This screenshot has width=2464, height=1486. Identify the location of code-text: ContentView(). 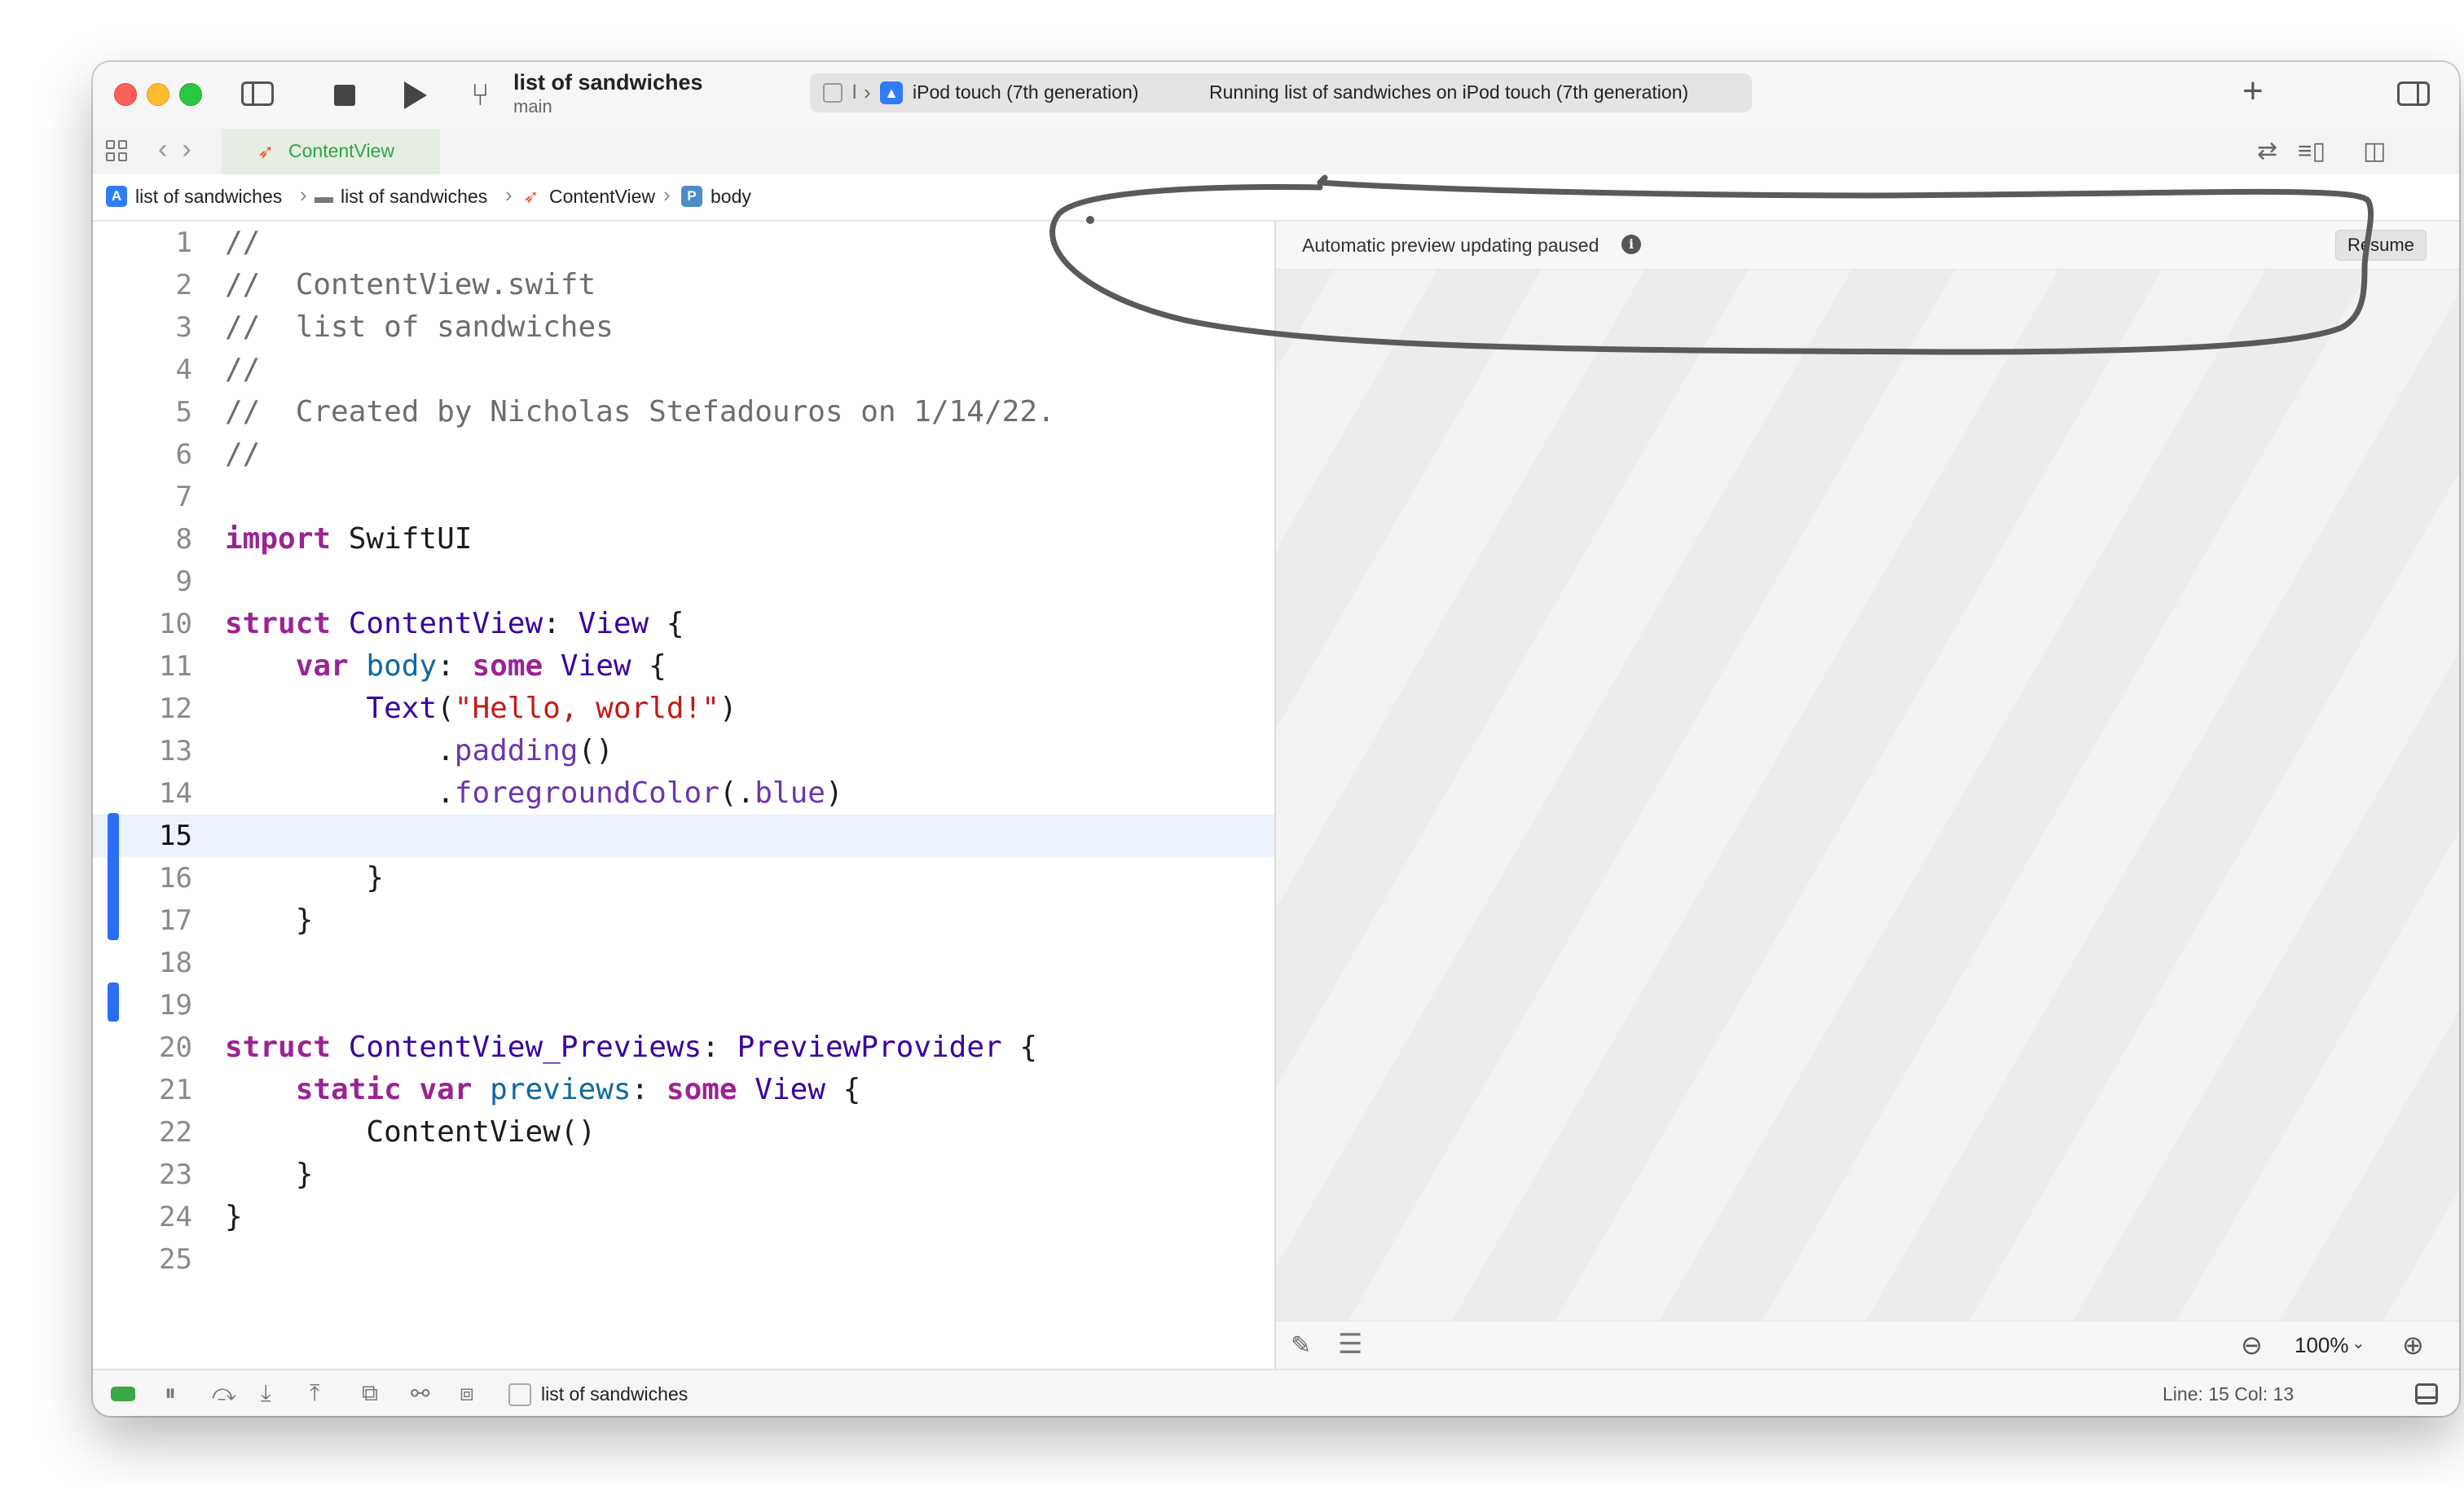
(410, 1132).